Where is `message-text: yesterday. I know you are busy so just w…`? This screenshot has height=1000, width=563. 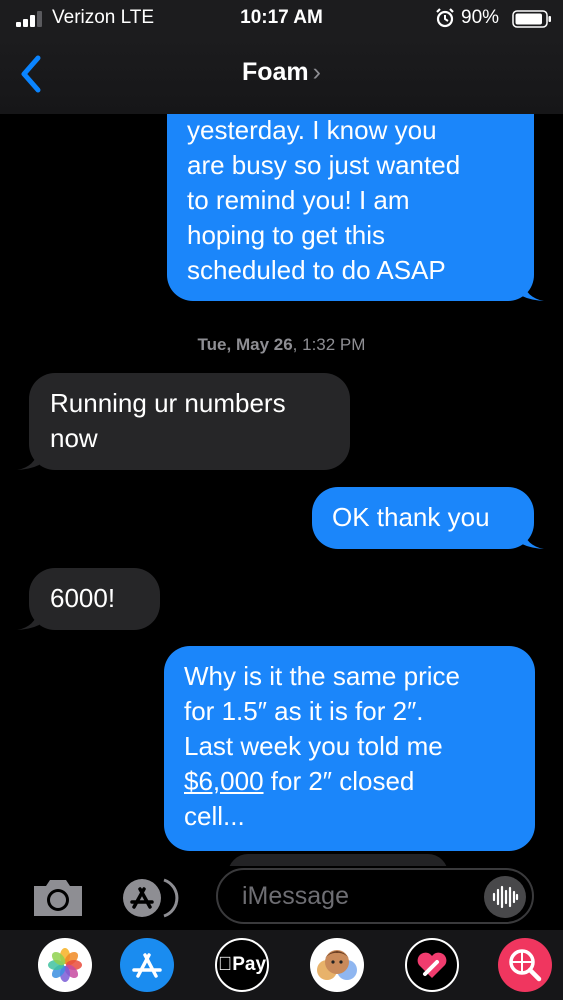 message-text: yesterday. I know you are busy so just w… is located at coordinates (324, 200).